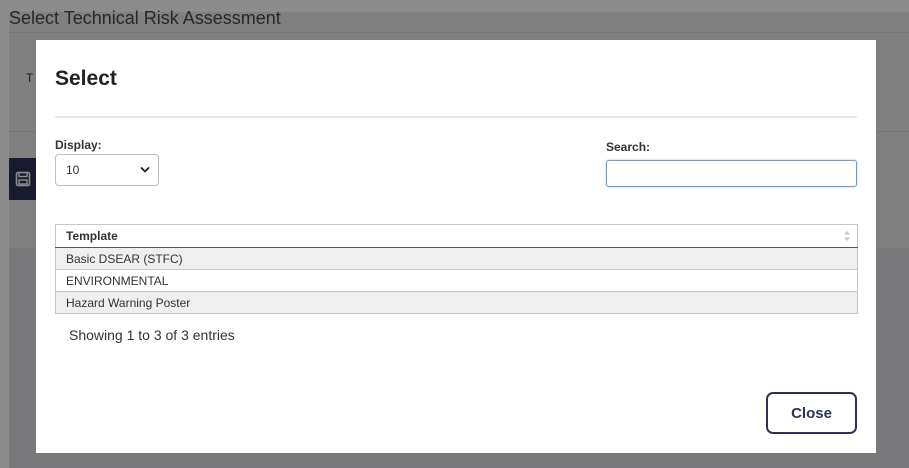 The image size is (909, 468). What do you see at coordinates (847, 236) in the screenshot?
I see `sort-icon` at bounding box center [847, 236].